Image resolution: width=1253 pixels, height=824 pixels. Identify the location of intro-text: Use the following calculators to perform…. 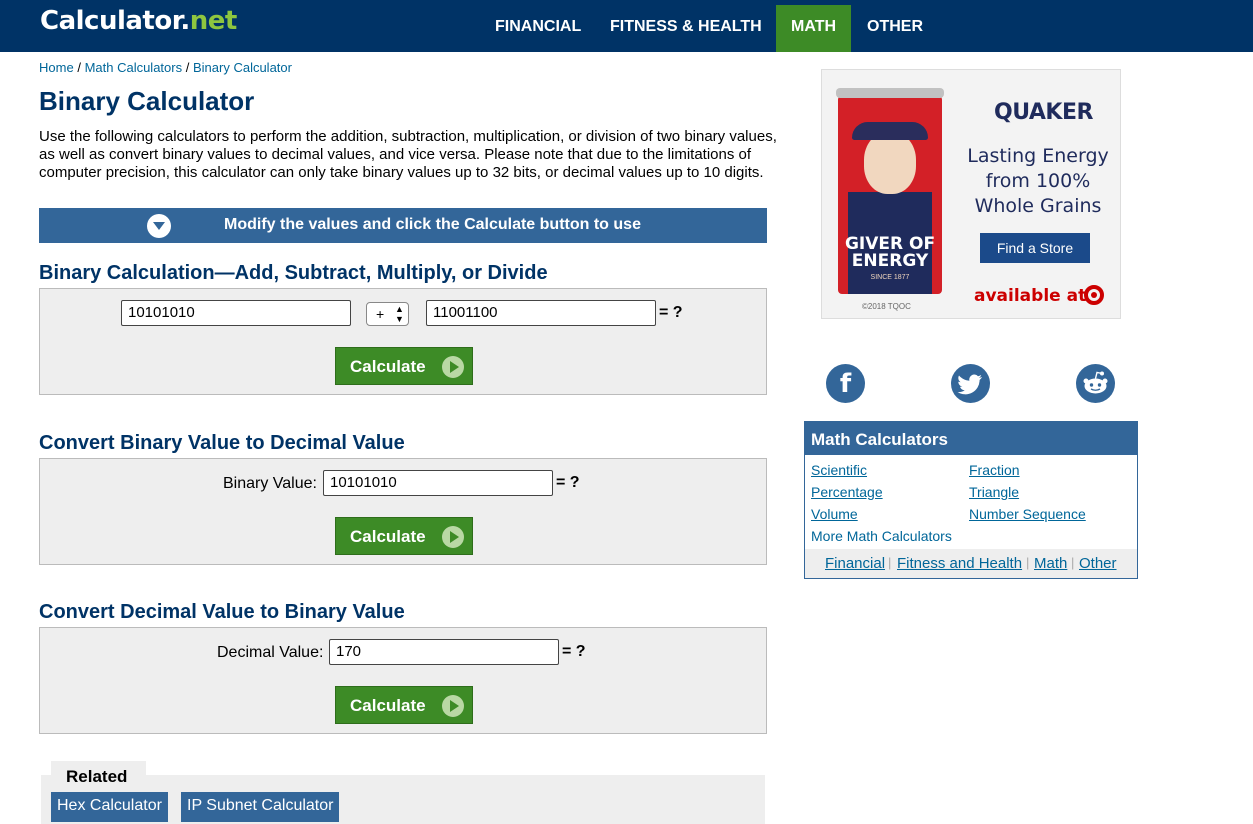
(408, 154).